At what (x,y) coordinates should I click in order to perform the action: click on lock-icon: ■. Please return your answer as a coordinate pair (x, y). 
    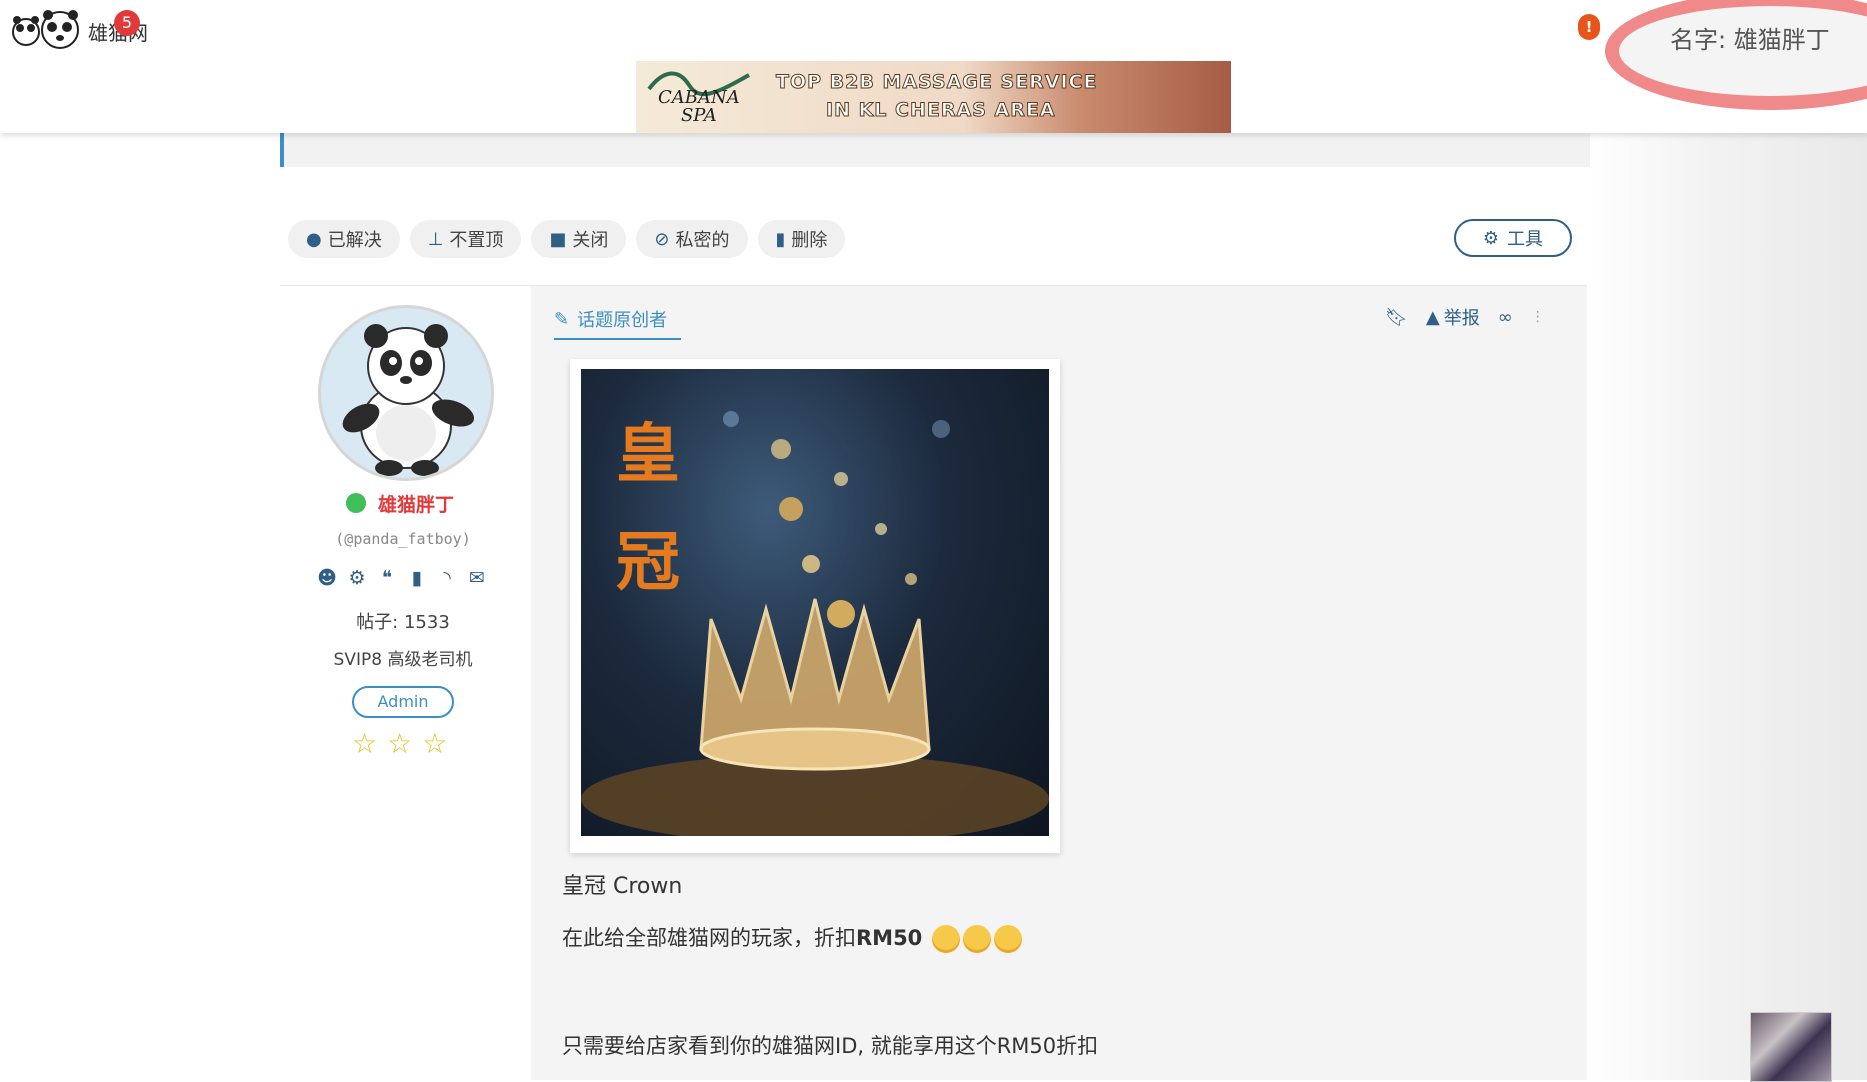
    Looking at the image, I should click on (558, 239).